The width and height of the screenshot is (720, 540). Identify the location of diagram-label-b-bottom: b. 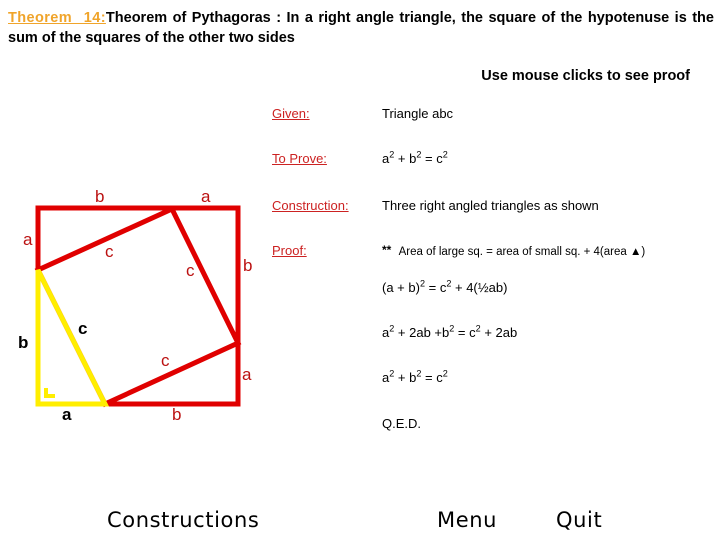
(177, 414).